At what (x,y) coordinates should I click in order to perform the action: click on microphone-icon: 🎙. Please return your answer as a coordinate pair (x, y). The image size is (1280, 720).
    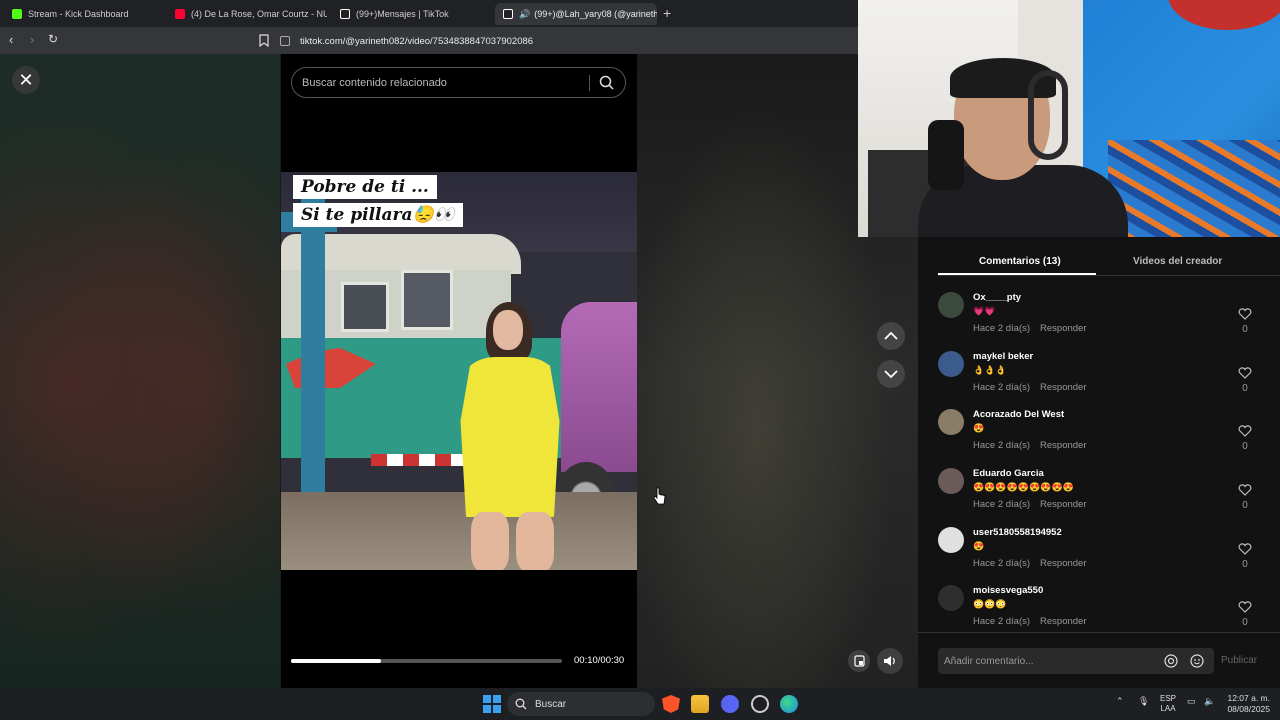
    Looking at the image, I should click on (1143, 701).